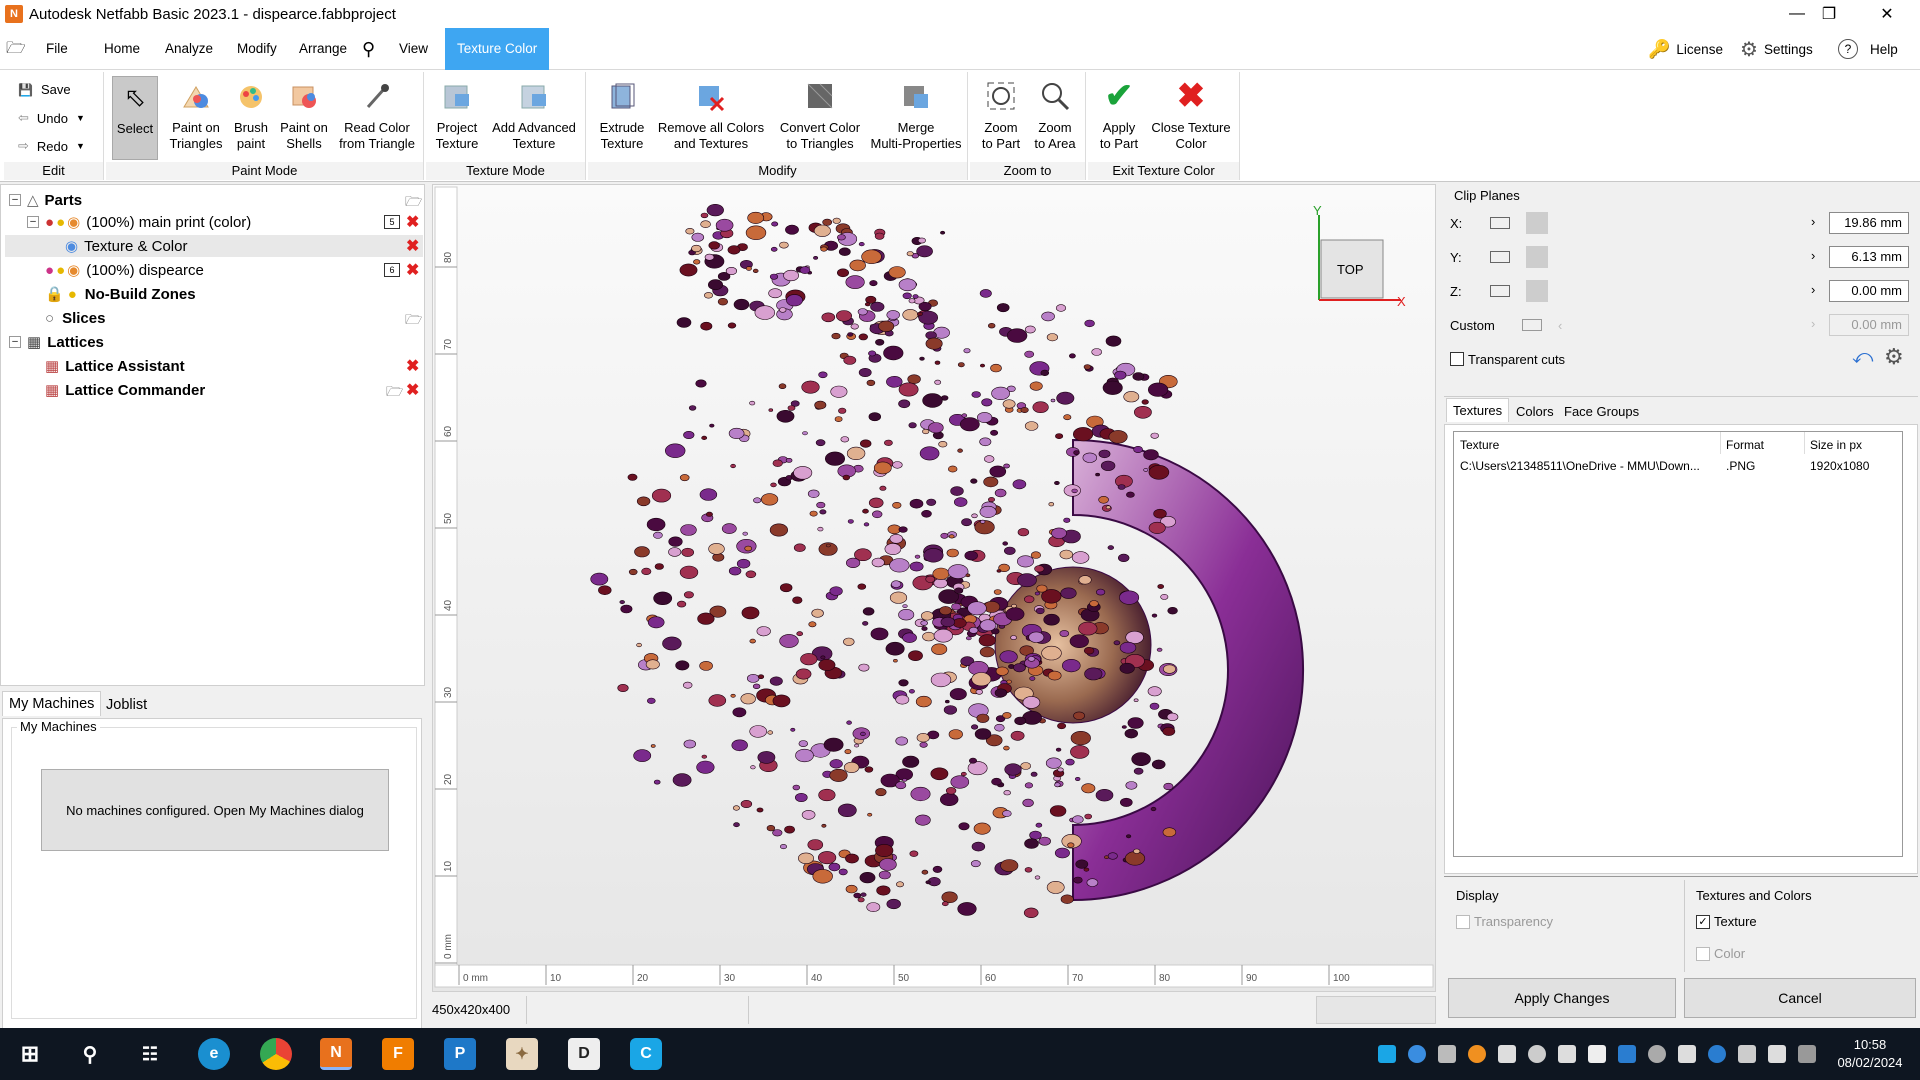 Image resolution: width=1920 pixels, height=1080 pixels. Describe the element at coordinates (584, 1054) in the screenshot. I see `document-app-icon: D` at that location.